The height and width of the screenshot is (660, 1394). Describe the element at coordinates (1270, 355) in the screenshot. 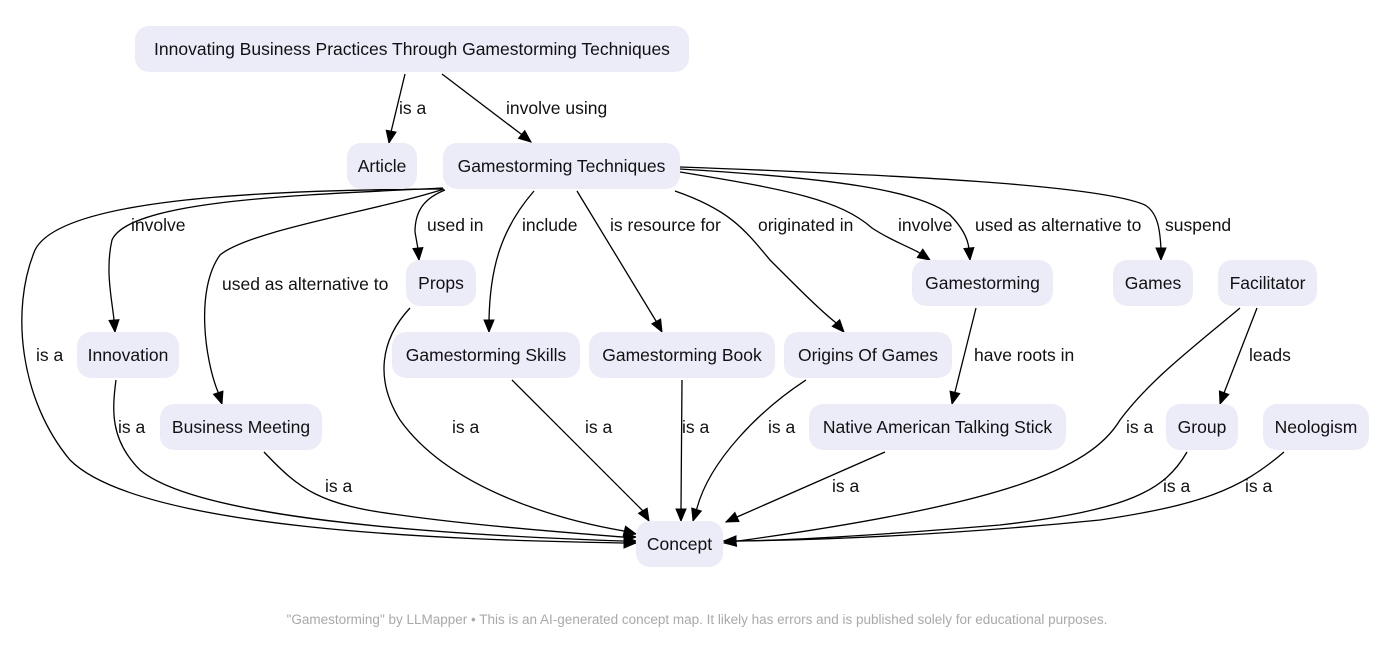

I see `edge-label: leads` at that location.